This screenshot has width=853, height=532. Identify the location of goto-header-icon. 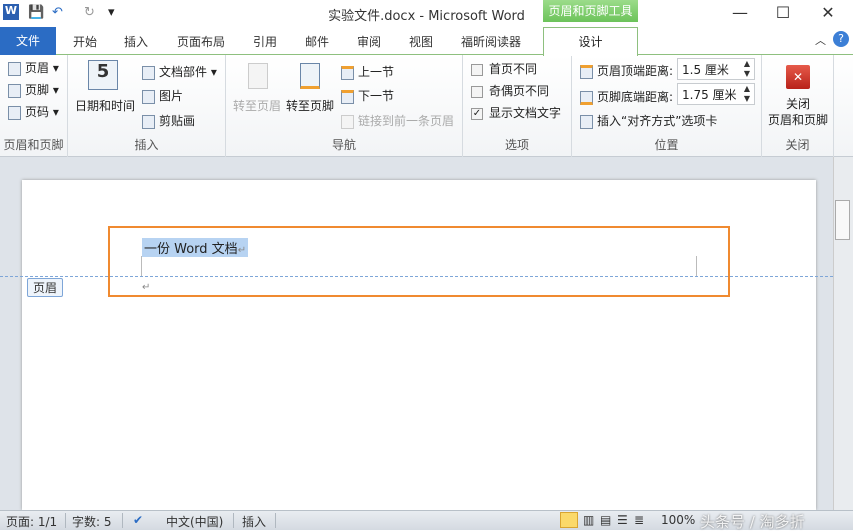
(258, 76).